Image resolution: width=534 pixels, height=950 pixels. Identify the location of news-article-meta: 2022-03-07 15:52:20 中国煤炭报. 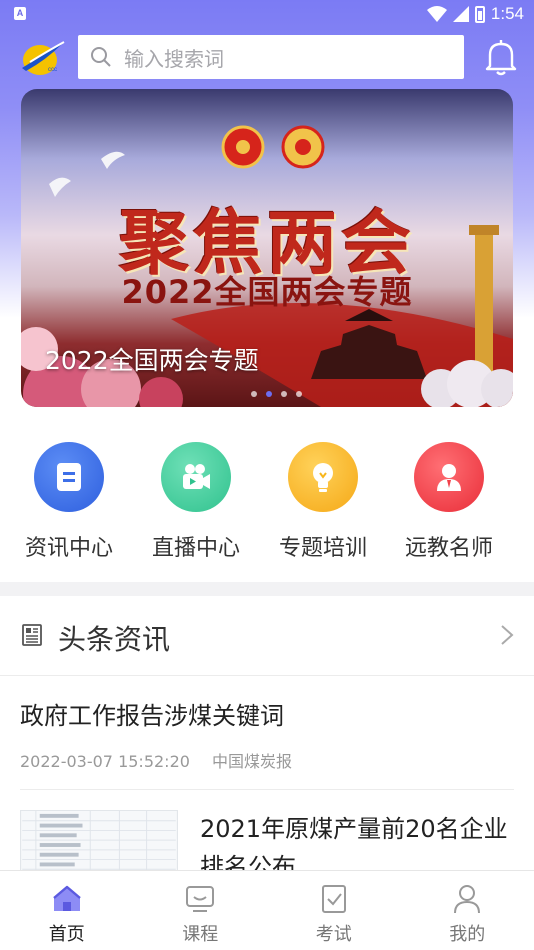
(156, 760).